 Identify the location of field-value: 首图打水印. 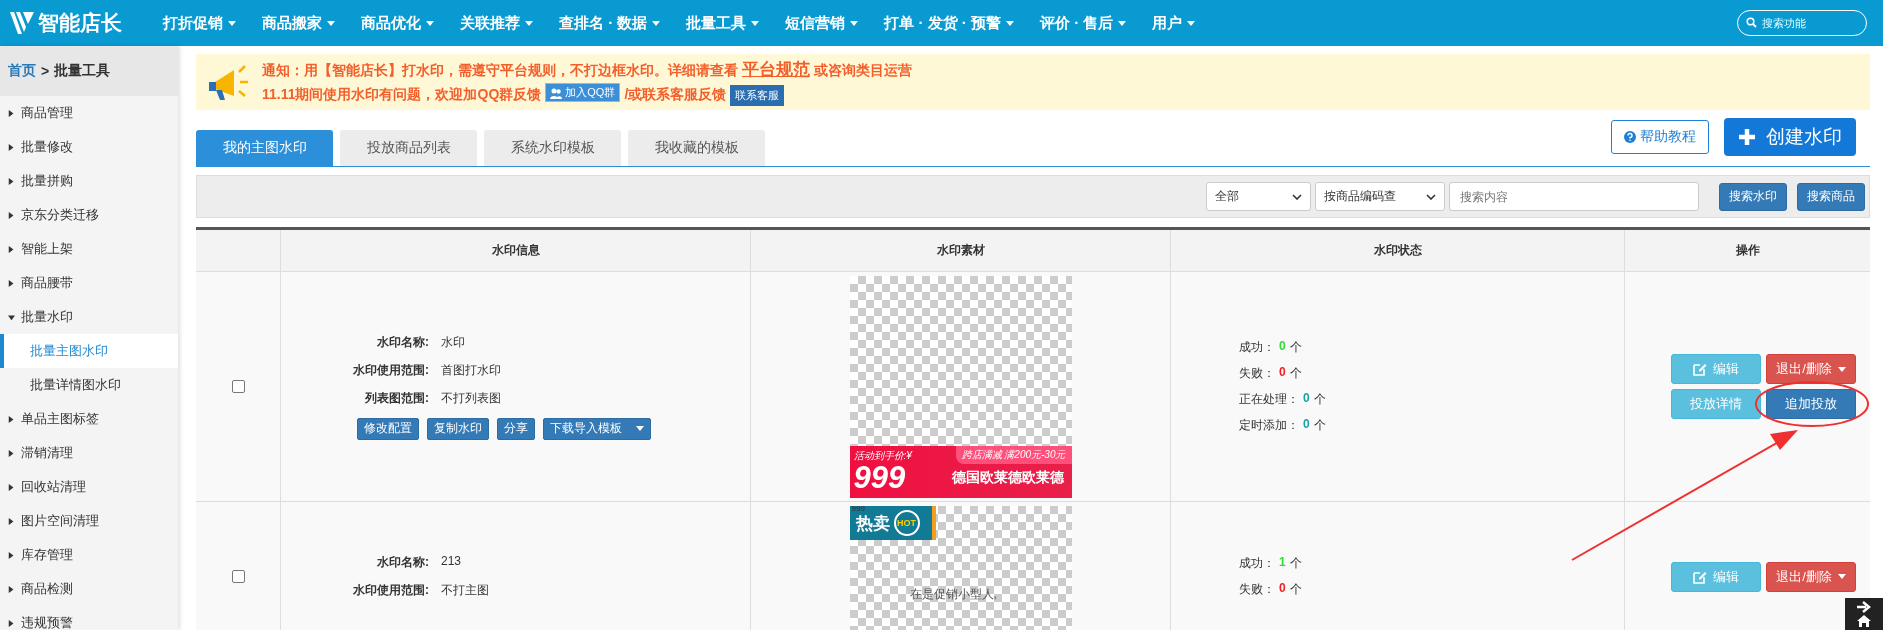
(471, 370).